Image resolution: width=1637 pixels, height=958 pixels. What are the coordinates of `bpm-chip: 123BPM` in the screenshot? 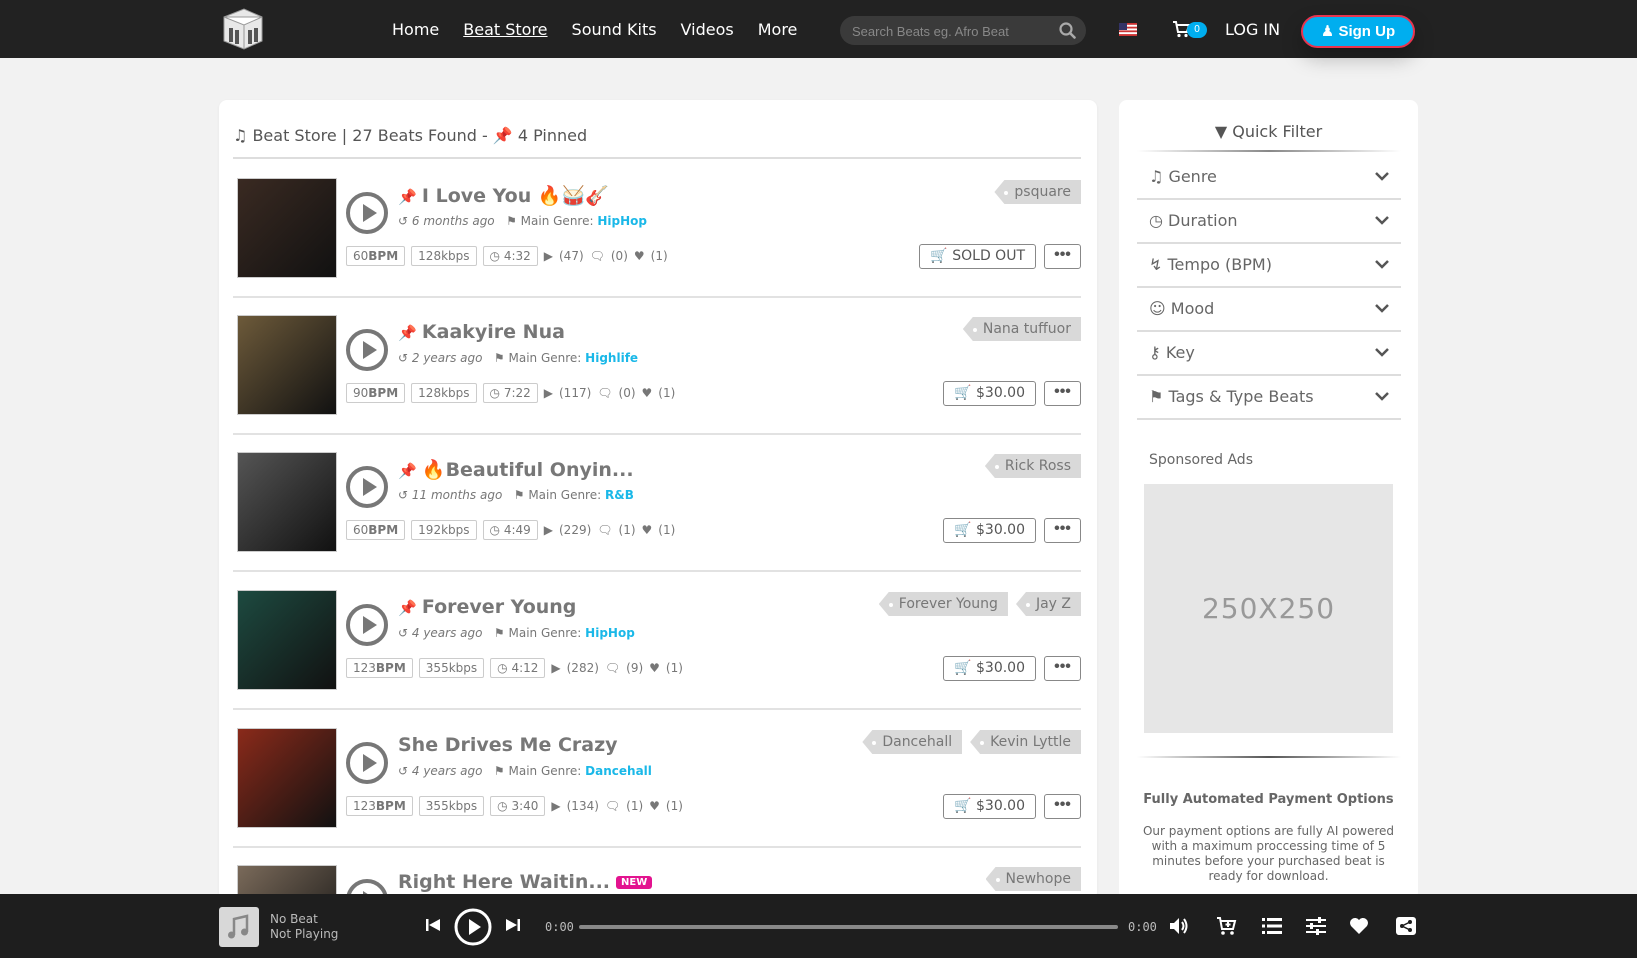 It's located at (379, 806).